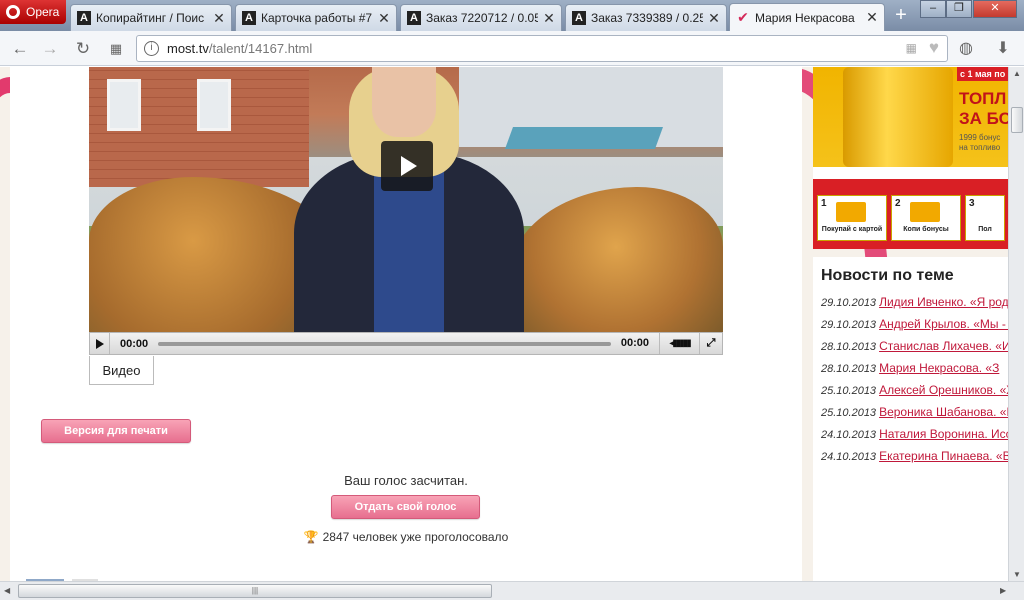 This screenshot has height=600, width=1024. What do you see at coordinates (407, 166) in the screenshot?
I see `video-play-button` at bounding box center [407, 166].